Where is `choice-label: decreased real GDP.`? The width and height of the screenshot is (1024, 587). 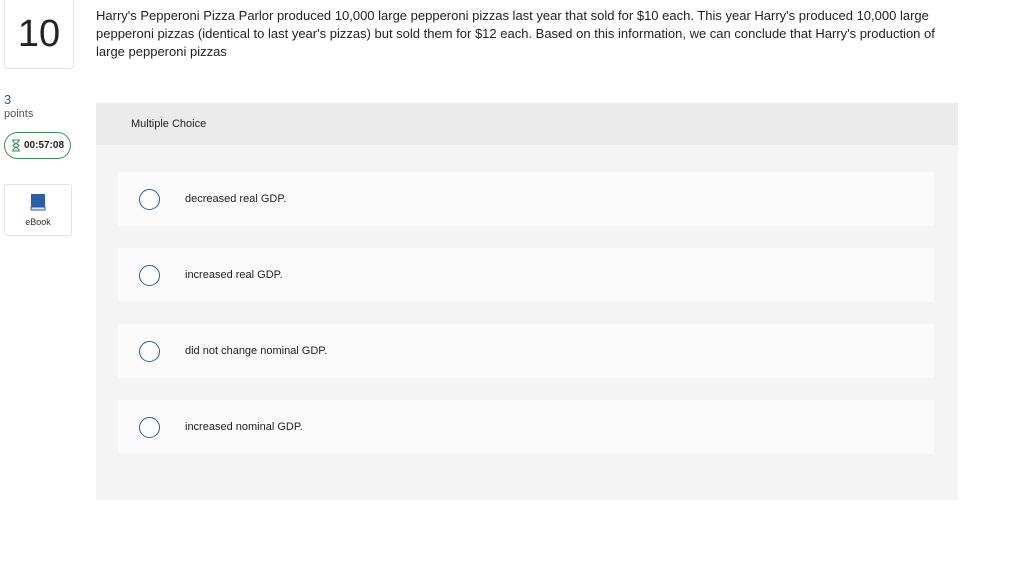
choice-label: decreased real GDP. is located at coordinates (236, 199).